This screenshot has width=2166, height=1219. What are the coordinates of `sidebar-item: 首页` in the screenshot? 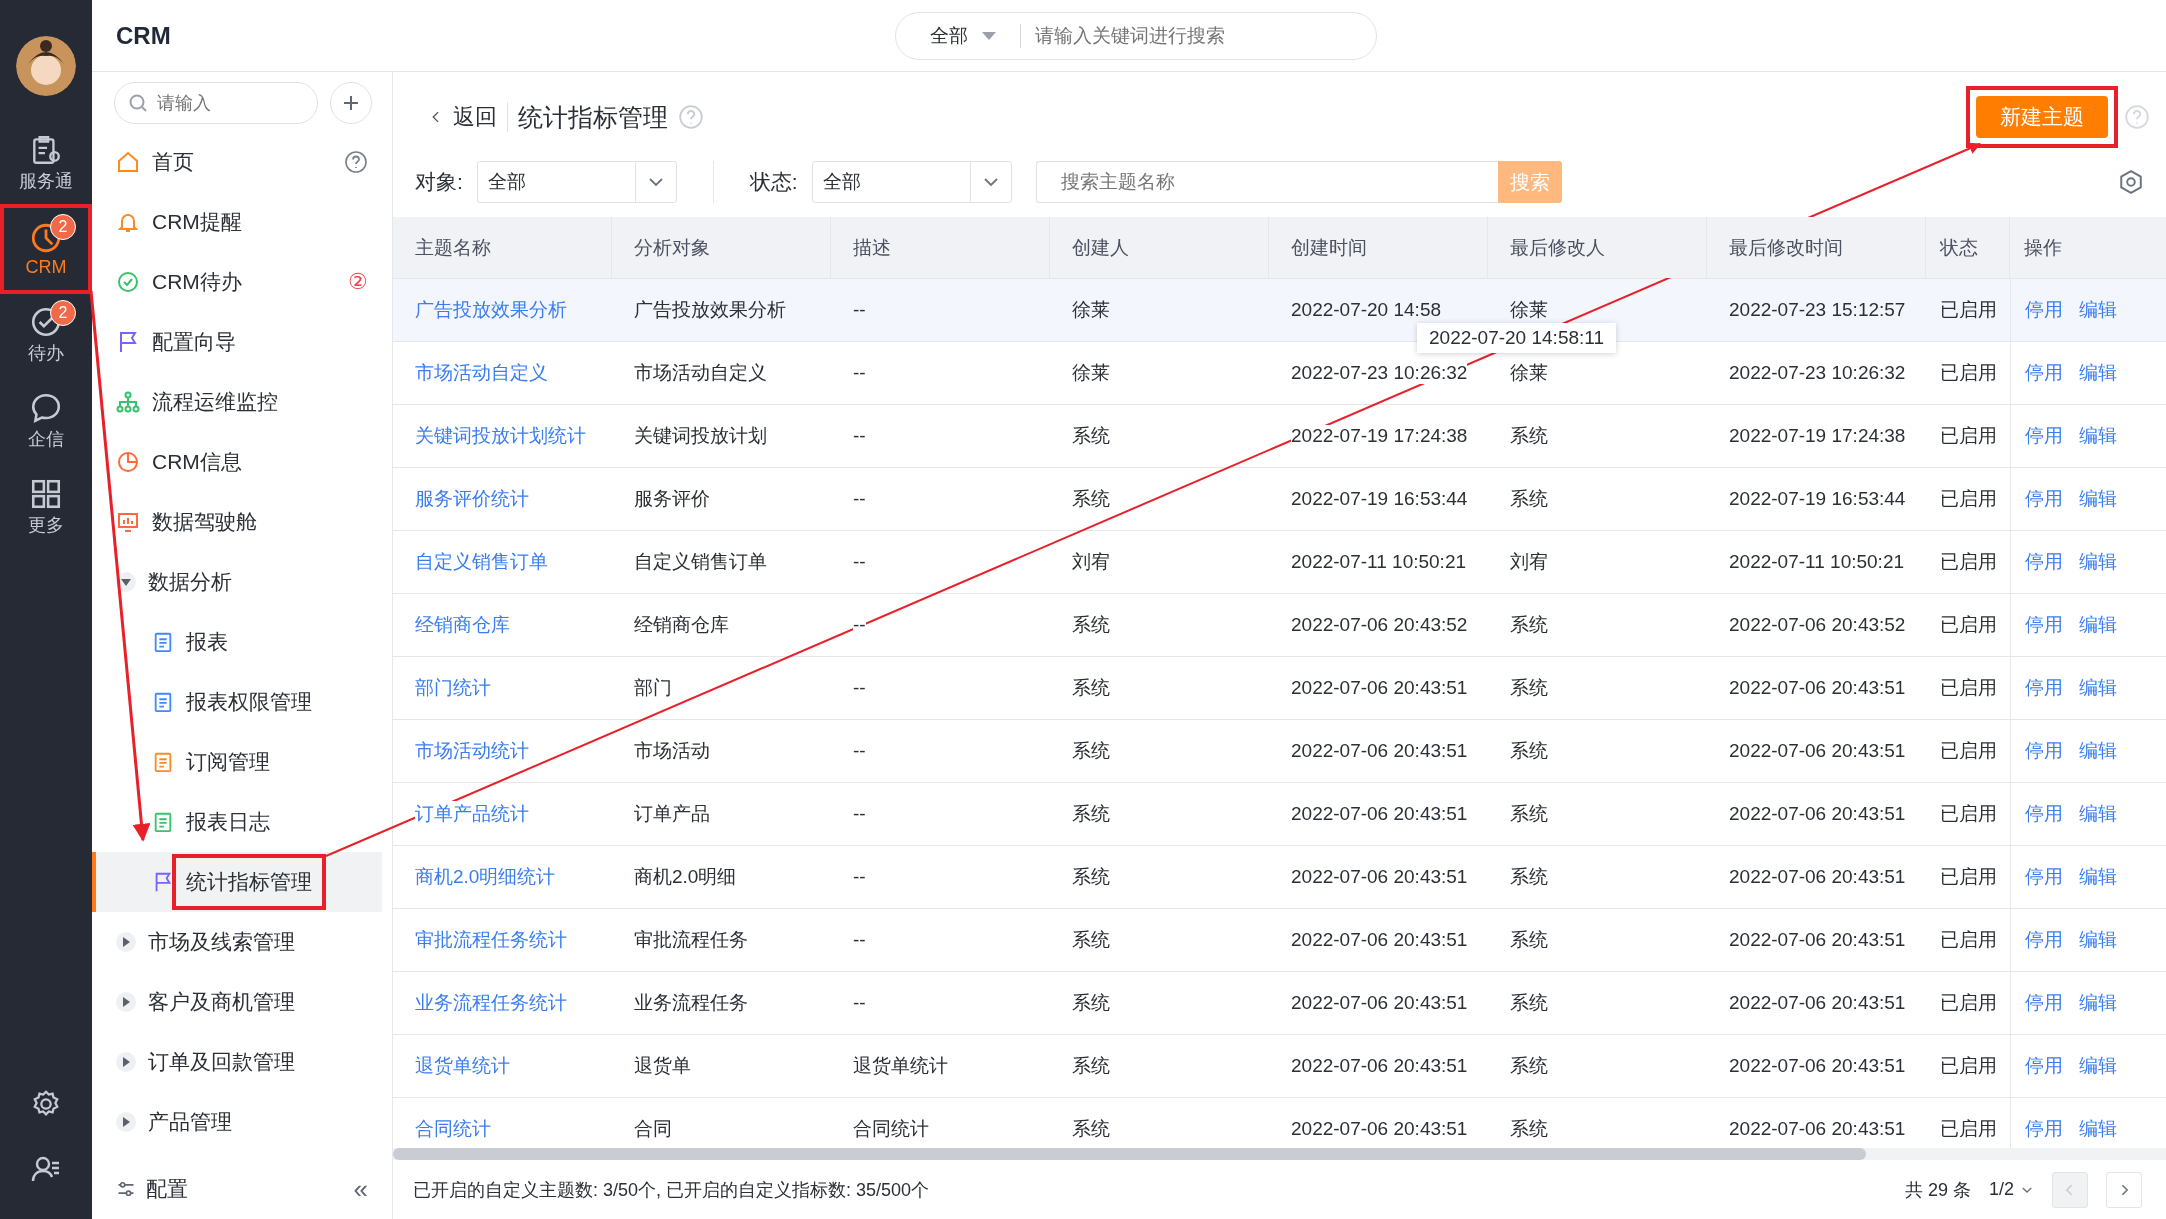 It's located at (242, 162).